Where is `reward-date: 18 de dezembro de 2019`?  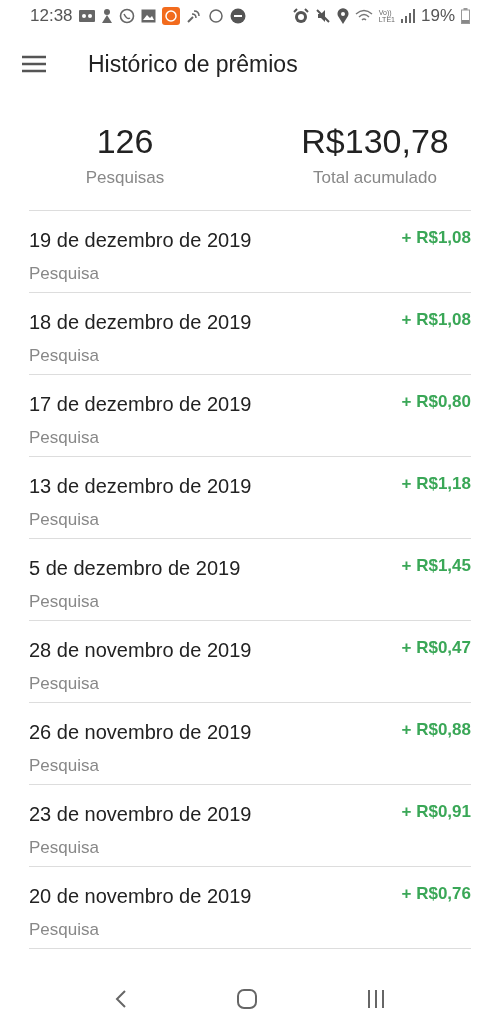
reward-date: 18 de dezembro de 2019 is located at coordinates (140, 322).